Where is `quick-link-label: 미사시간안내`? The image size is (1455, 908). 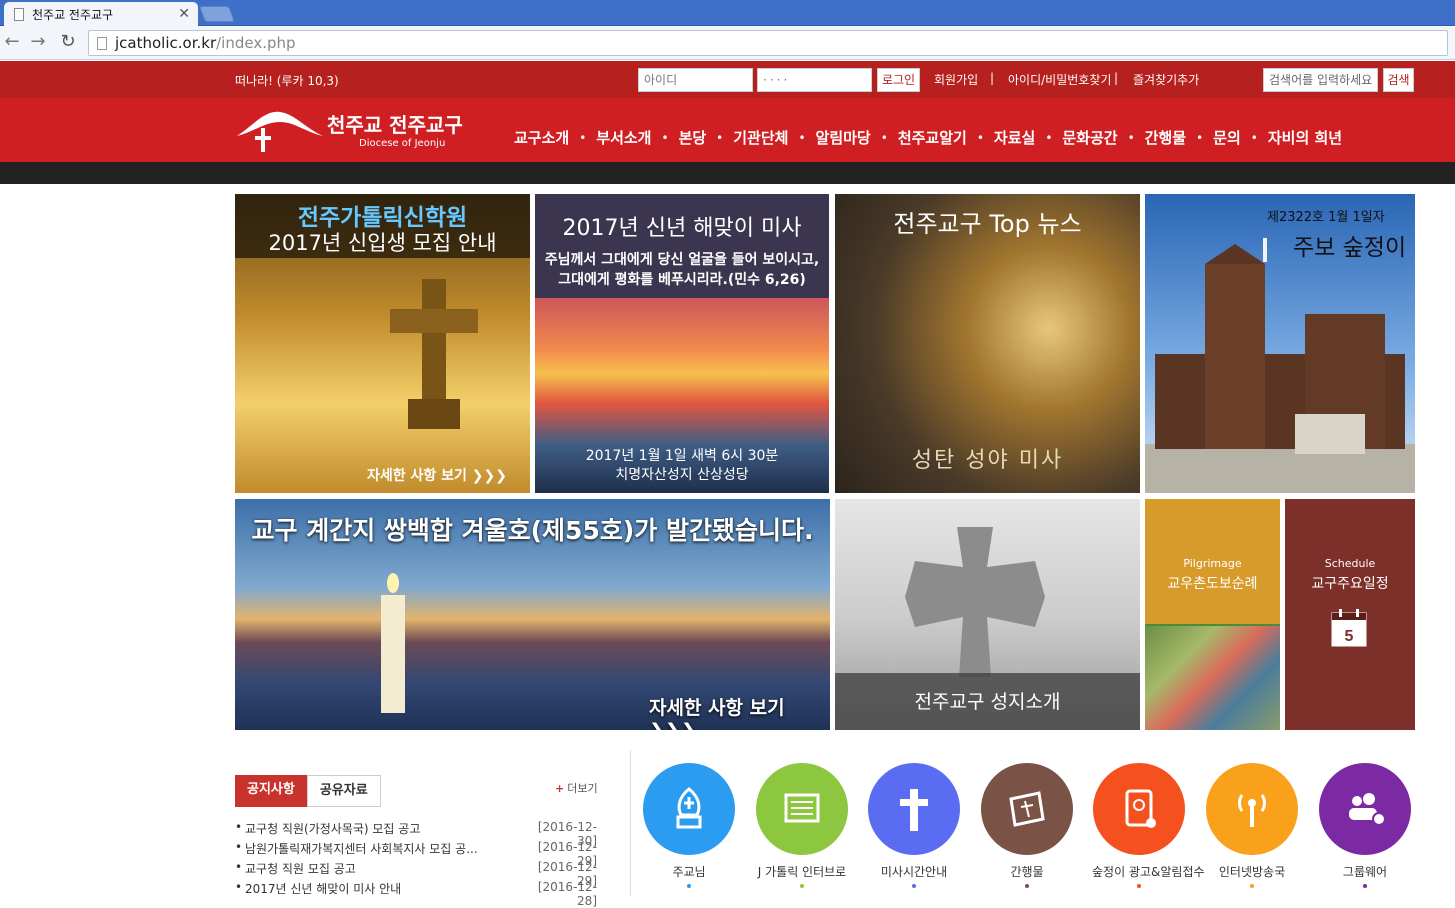 quick-link-label: 미사시간안내 is located at coordinates (914, 872).